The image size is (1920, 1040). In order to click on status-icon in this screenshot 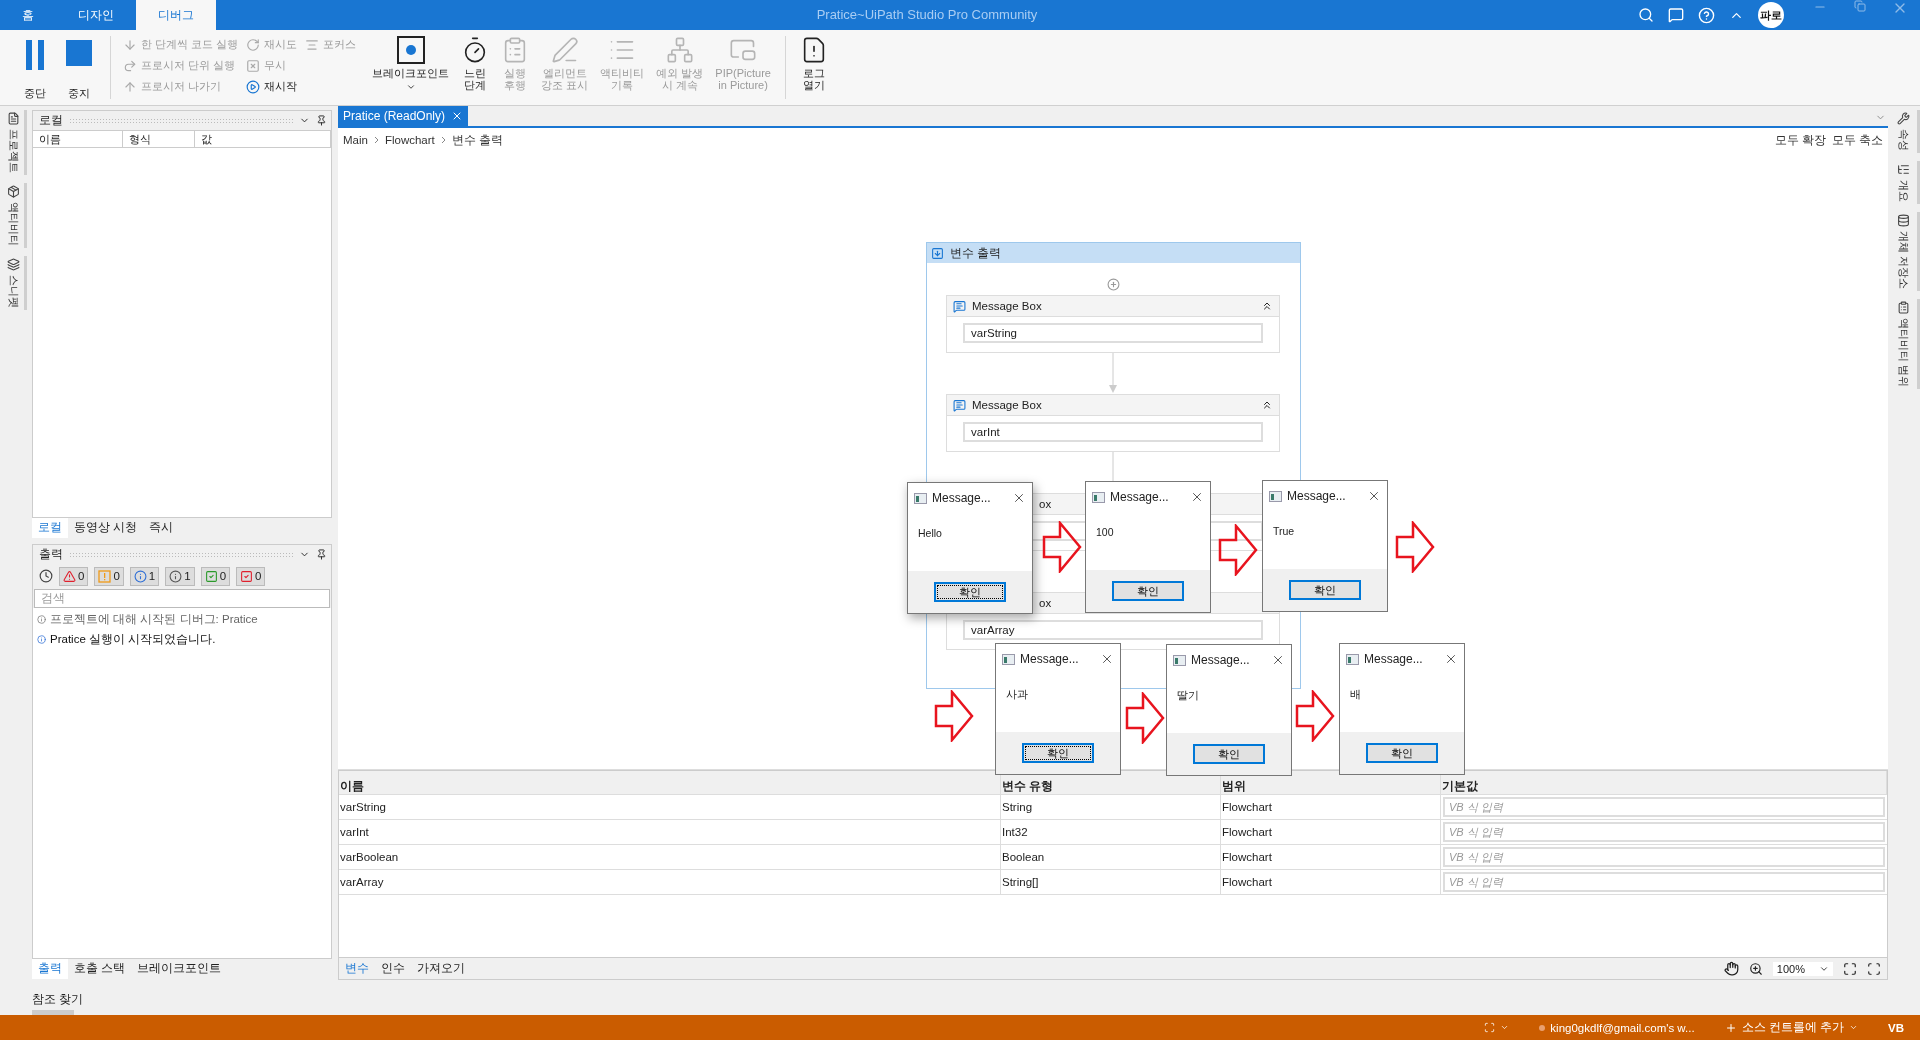, I will do `click(1490, 1027)`.